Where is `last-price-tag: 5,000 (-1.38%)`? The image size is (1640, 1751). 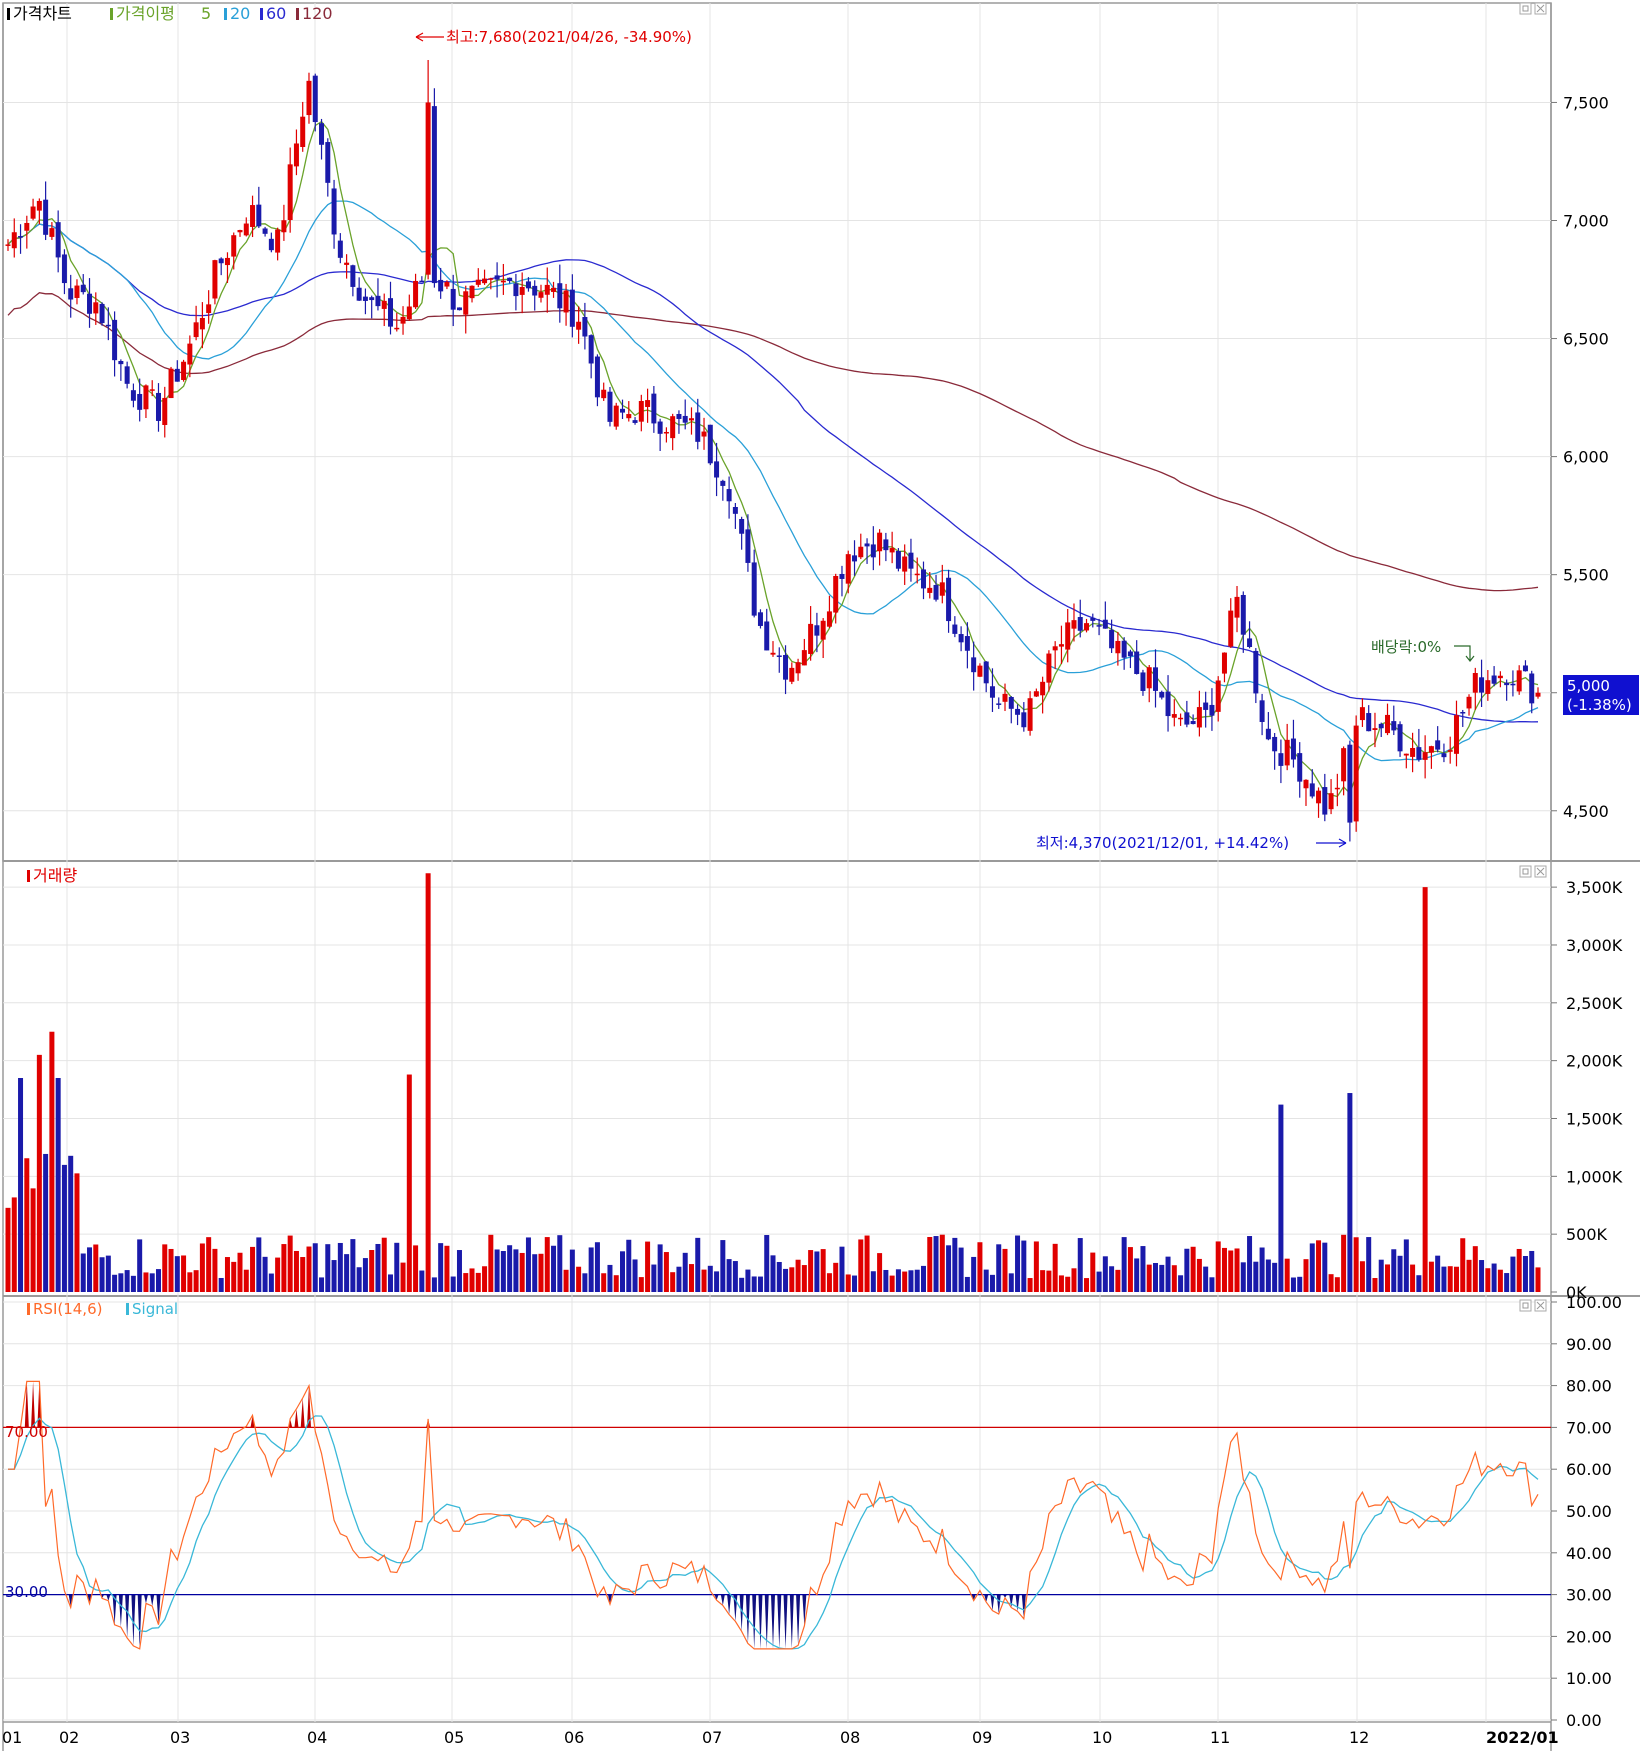 last-price-tag: 5,000 (-1.38%) is located at coordinates (1601, 695).